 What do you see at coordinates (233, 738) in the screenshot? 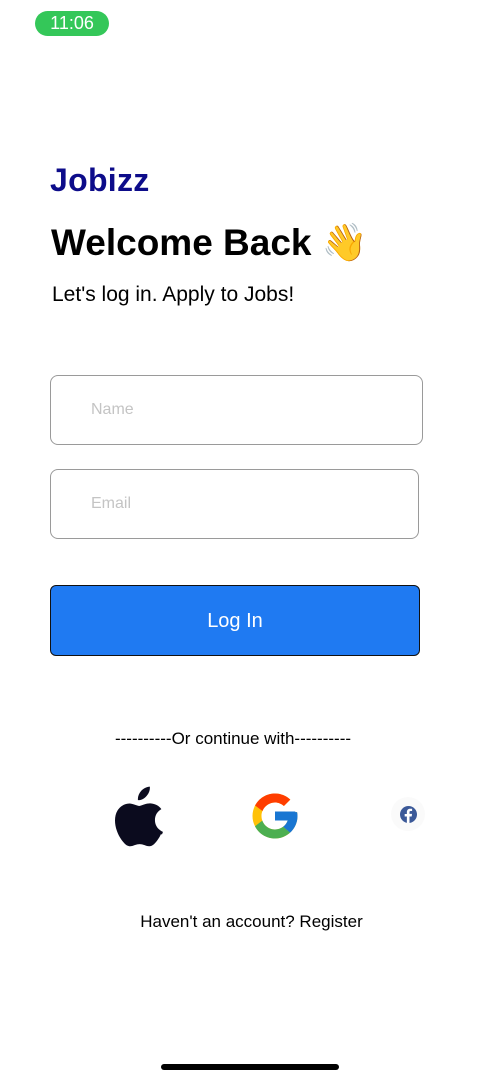
I see `continue-with-divider: ----------Or continue with----------` at bounding box center [233, 738].